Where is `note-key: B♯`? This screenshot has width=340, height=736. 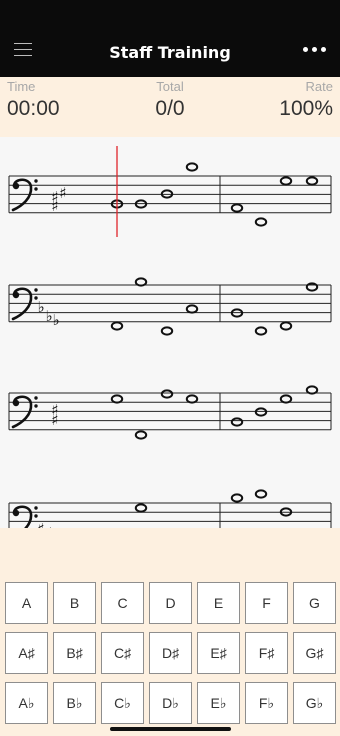 note-key: B♯ is located at coordinates (74, 653).